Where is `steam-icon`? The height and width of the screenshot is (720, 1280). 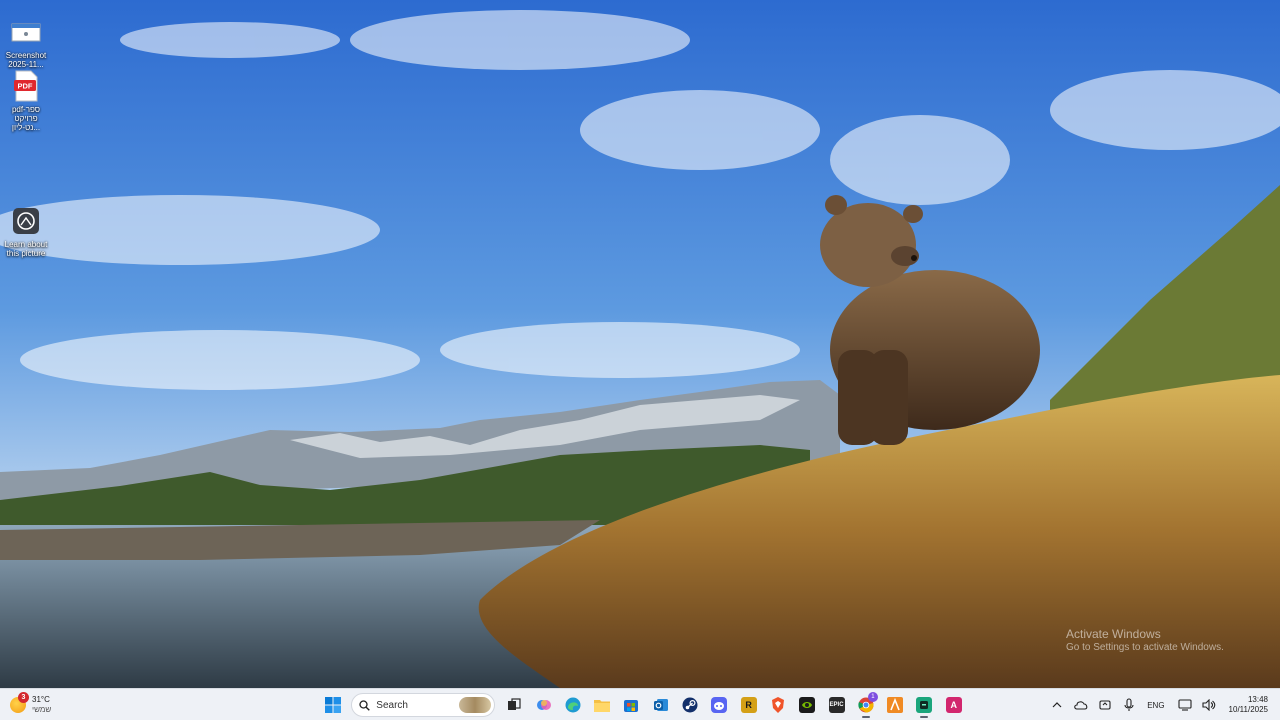
steam-icon is located at coordinates (690, 705).